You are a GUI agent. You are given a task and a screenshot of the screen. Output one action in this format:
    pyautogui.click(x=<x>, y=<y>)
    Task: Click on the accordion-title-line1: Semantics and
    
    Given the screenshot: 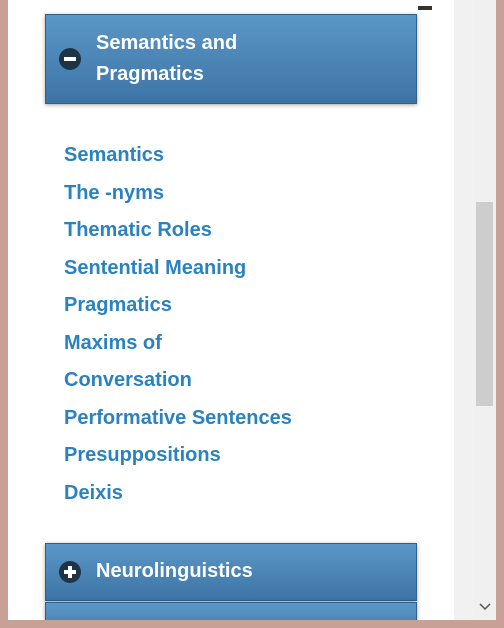 What is the action you would take?
    pyautogui.click(x=167, y=43)
    